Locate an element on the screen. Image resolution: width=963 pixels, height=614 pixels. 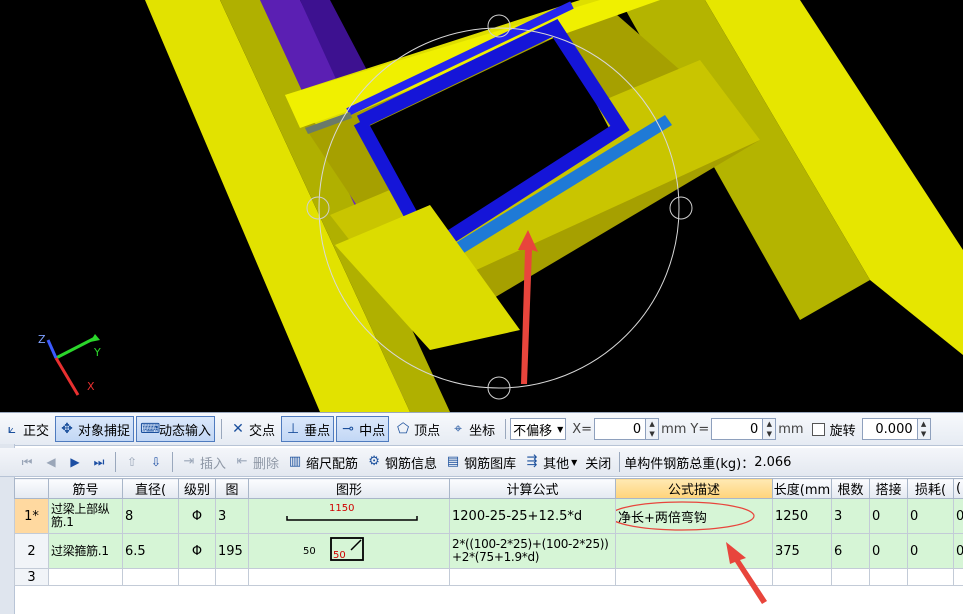
midpoint-button: ⊸ 中点 is located at coordinates (363, 429).